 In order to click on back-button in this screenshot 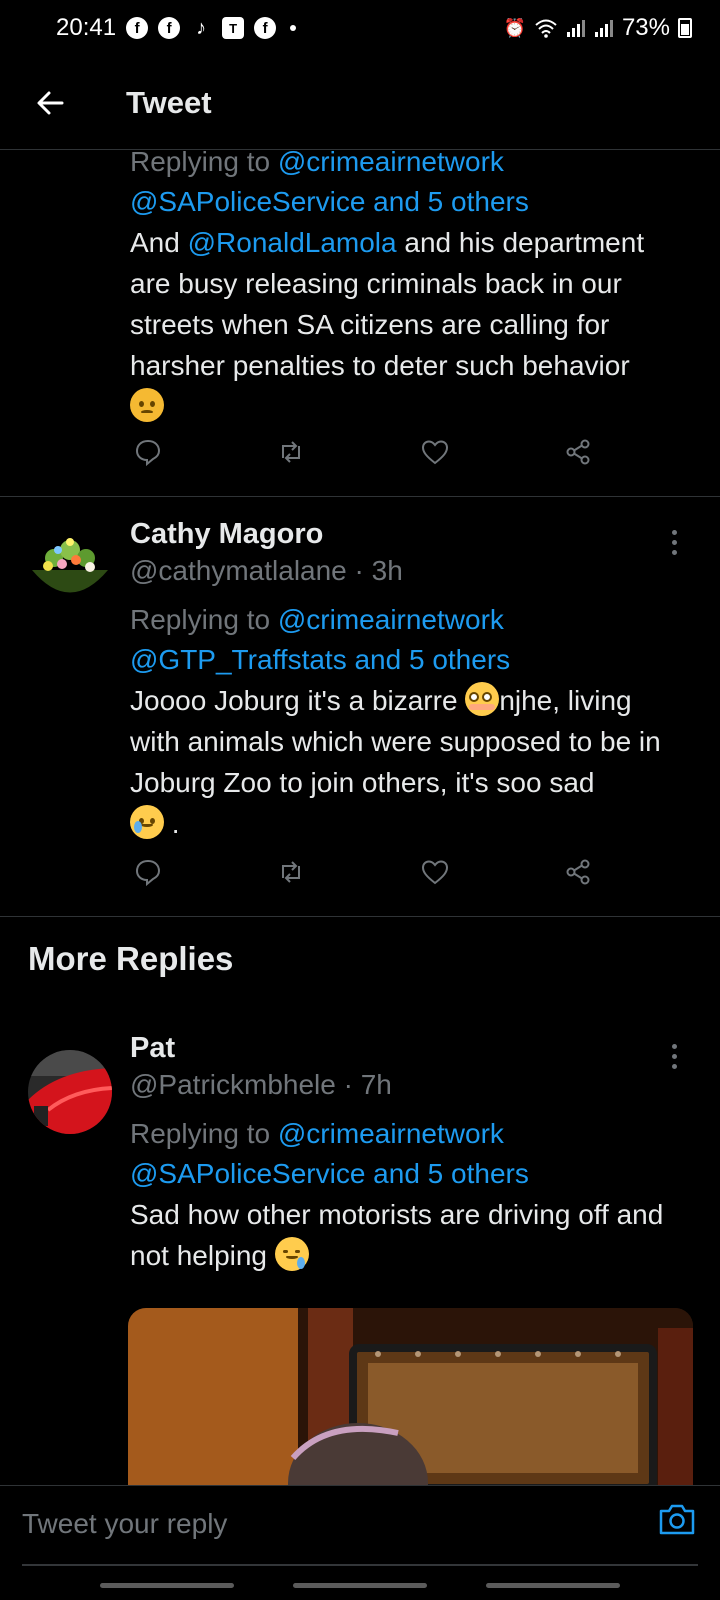, I will do `click(50, 103)`.